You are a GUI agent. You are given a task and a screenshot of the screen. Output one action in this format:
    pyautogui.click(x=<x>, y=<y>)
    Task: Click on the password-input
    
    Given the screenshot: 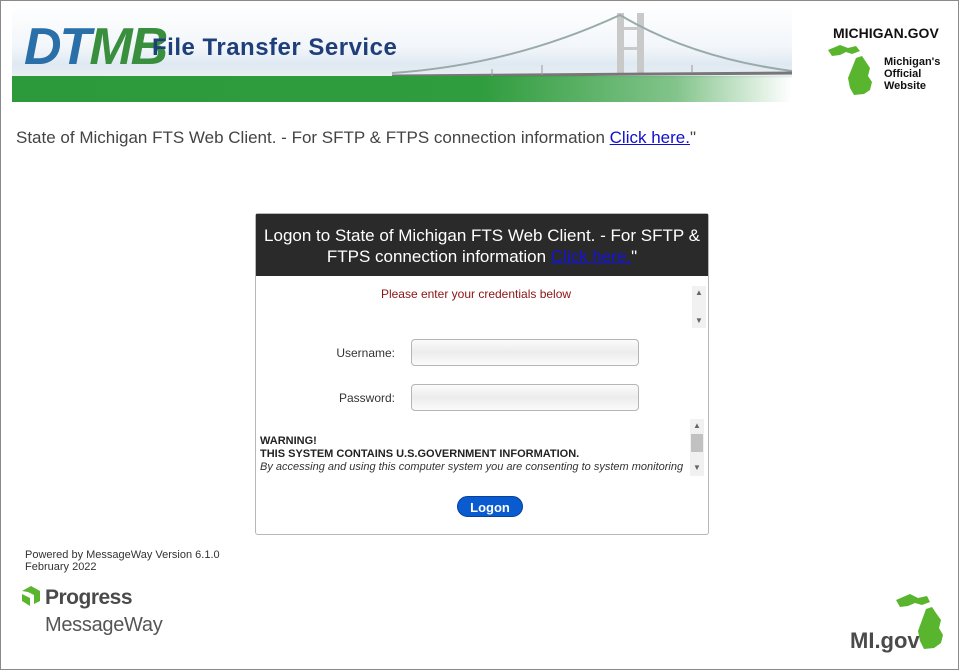 What is the action you would take?
    pyautogui.click(x=525, y=397)
    